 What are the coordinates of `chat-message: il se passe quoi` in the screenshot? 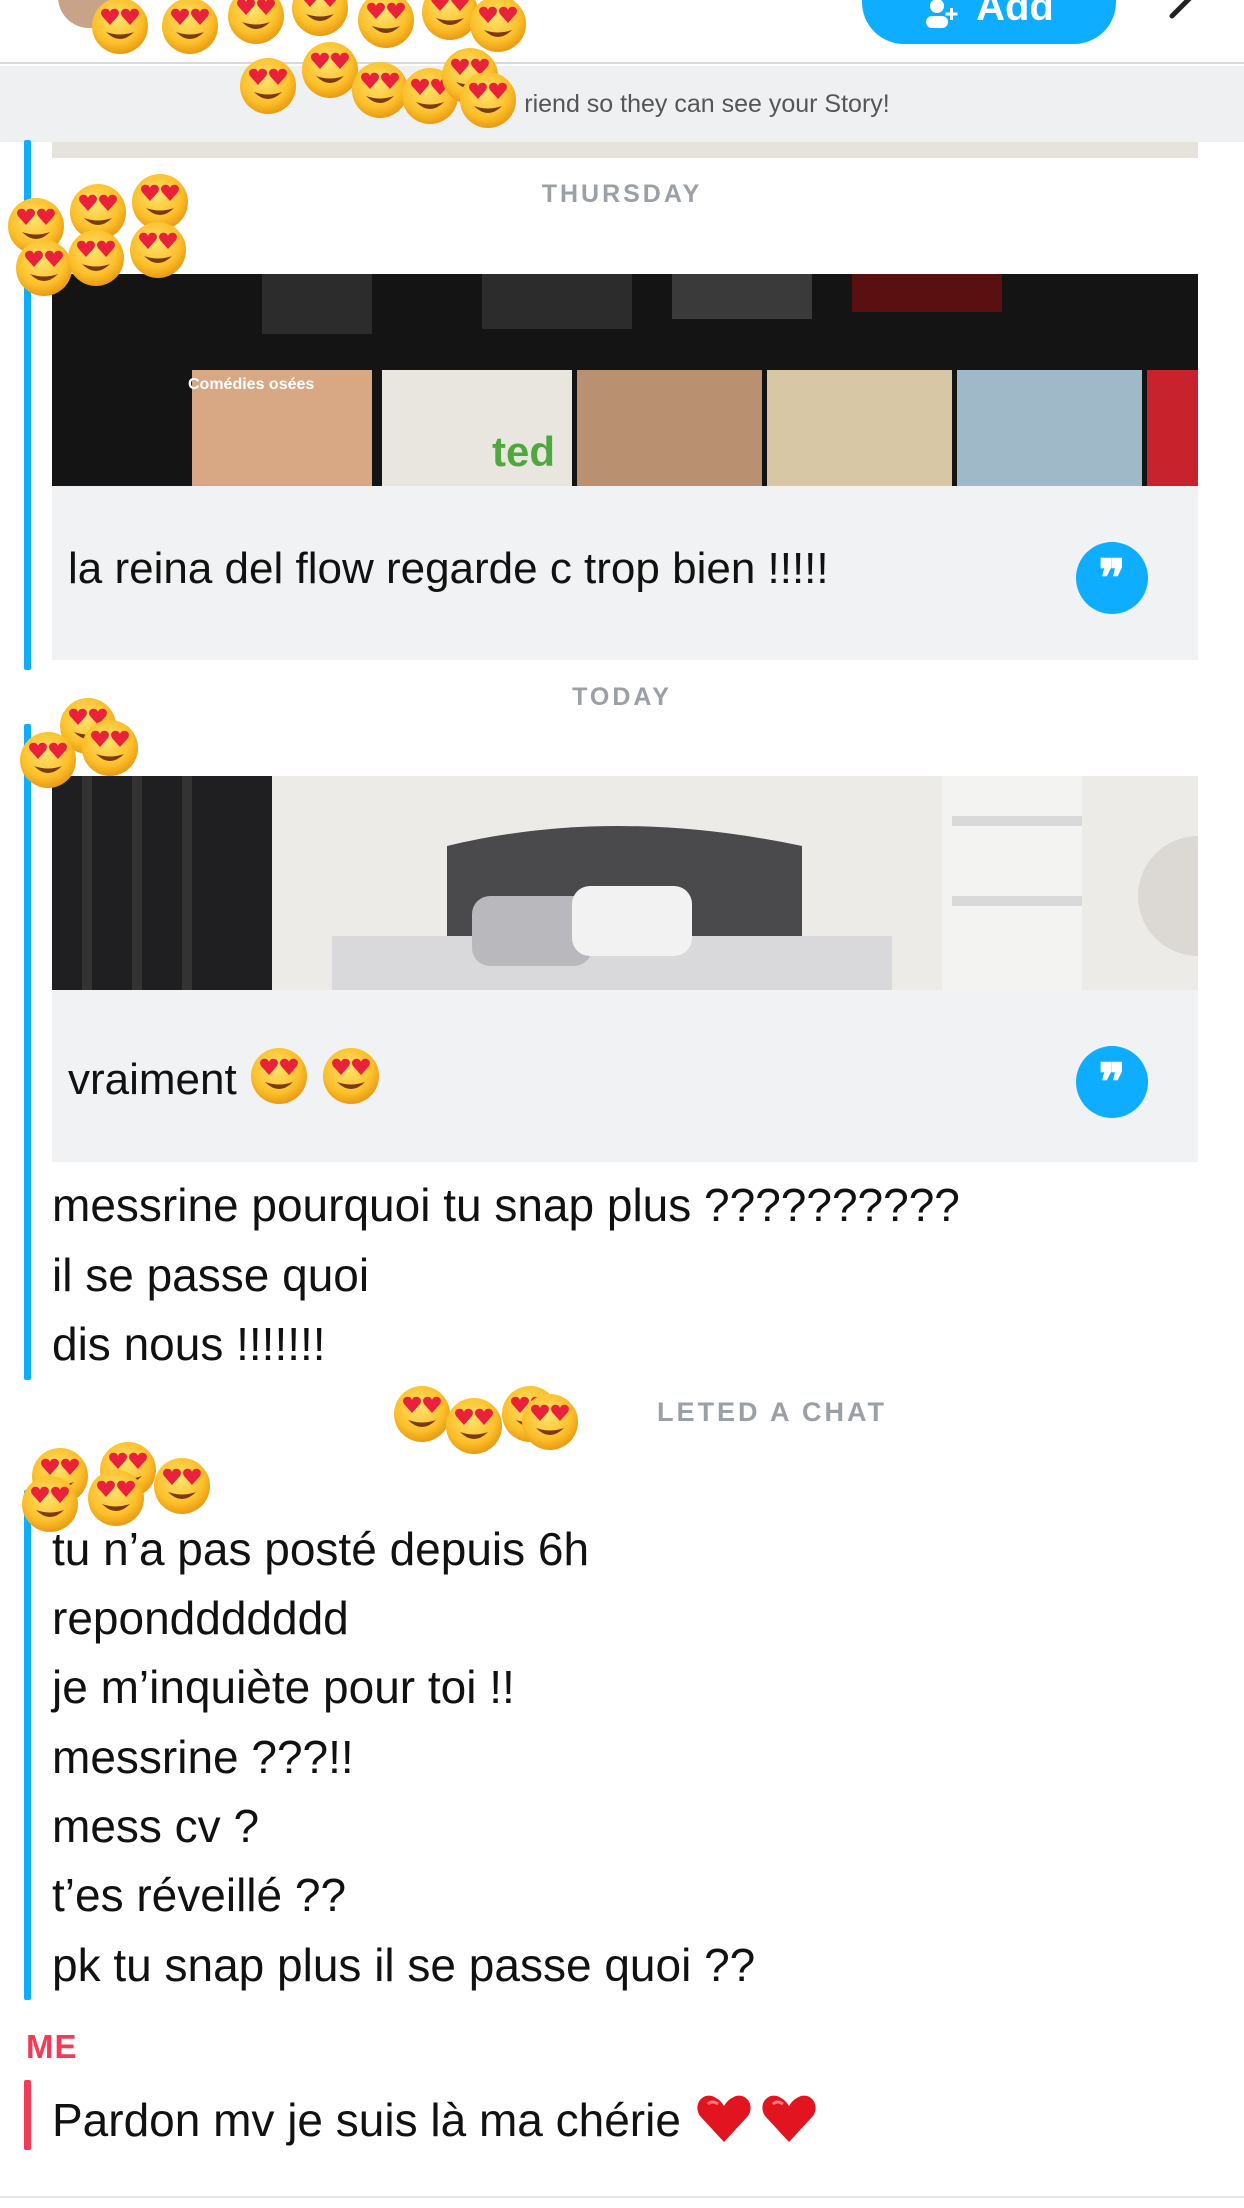 It's located at (211, 1275).